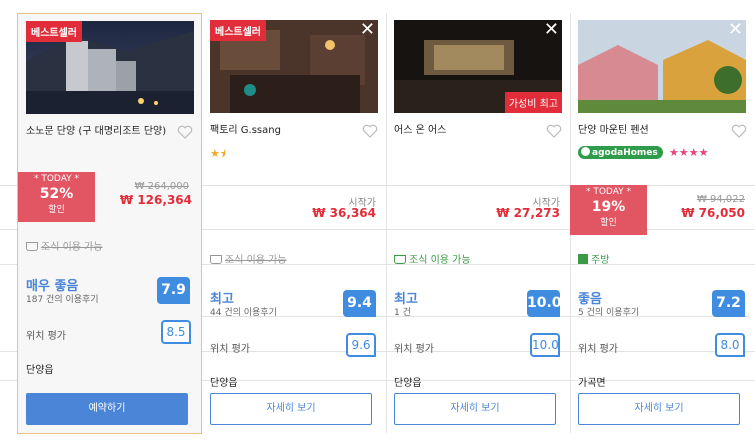  I want to click on location-score: 8.0, so click(730, 345).